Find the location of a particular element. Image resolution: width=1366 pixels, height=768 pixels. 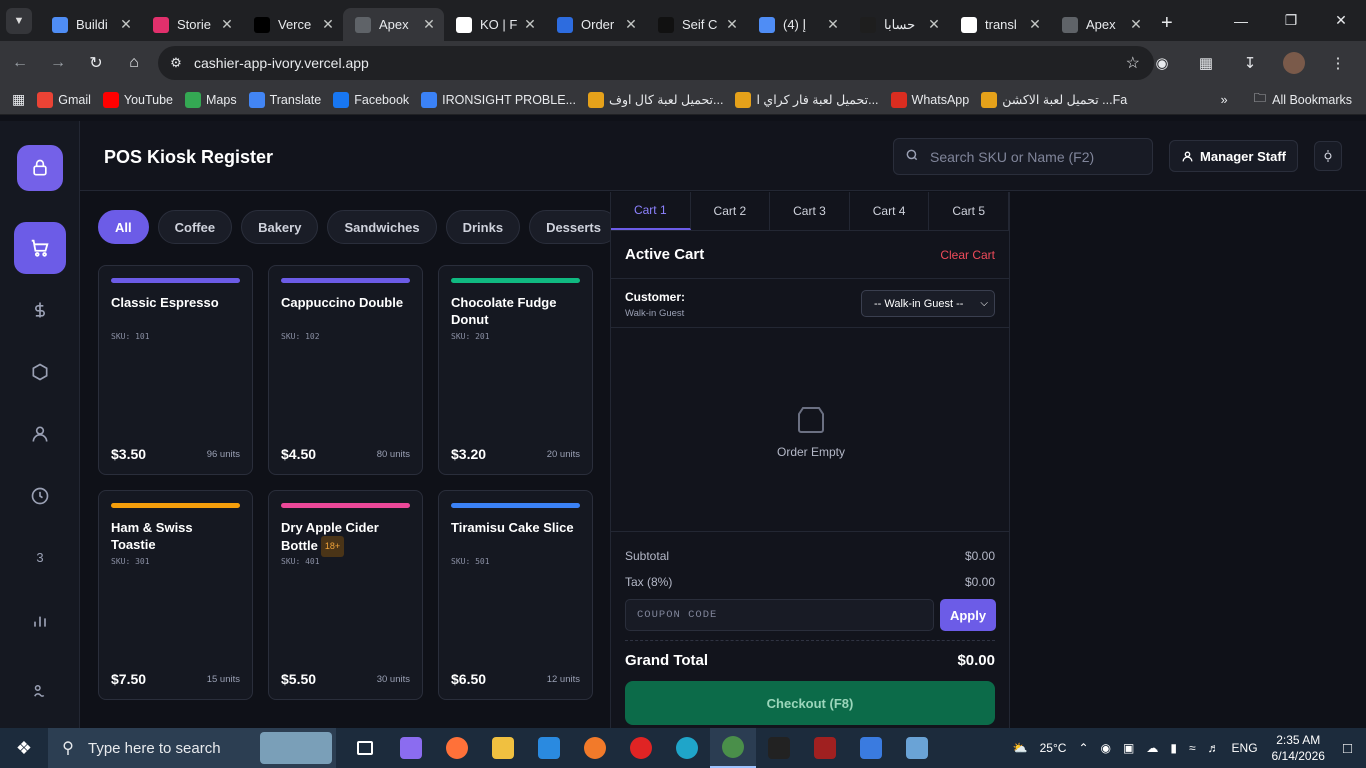

browser-tab: حسابا ✕ is located at coordinates (898, 24).